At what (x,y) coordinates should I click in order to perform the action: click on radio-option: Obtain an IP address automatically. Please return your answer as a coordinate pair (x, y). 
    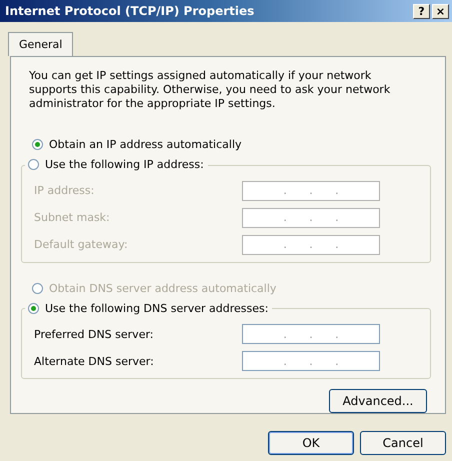
    Looking at the image, I should click on (230, 145).